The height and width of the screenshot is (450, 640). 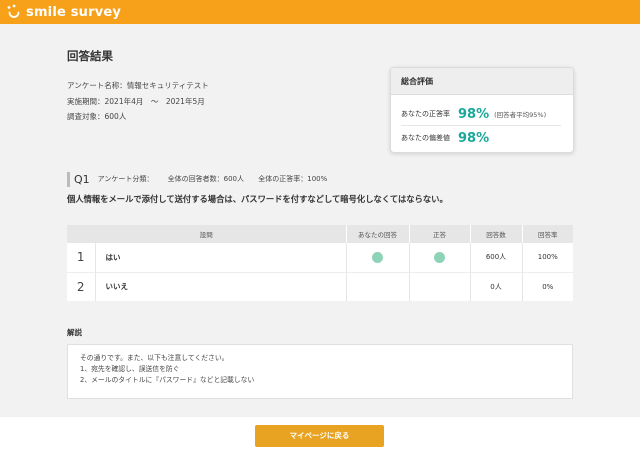 I want to click on back-to-mypage-button: マイページに戻る, so click(x=319, y=436).